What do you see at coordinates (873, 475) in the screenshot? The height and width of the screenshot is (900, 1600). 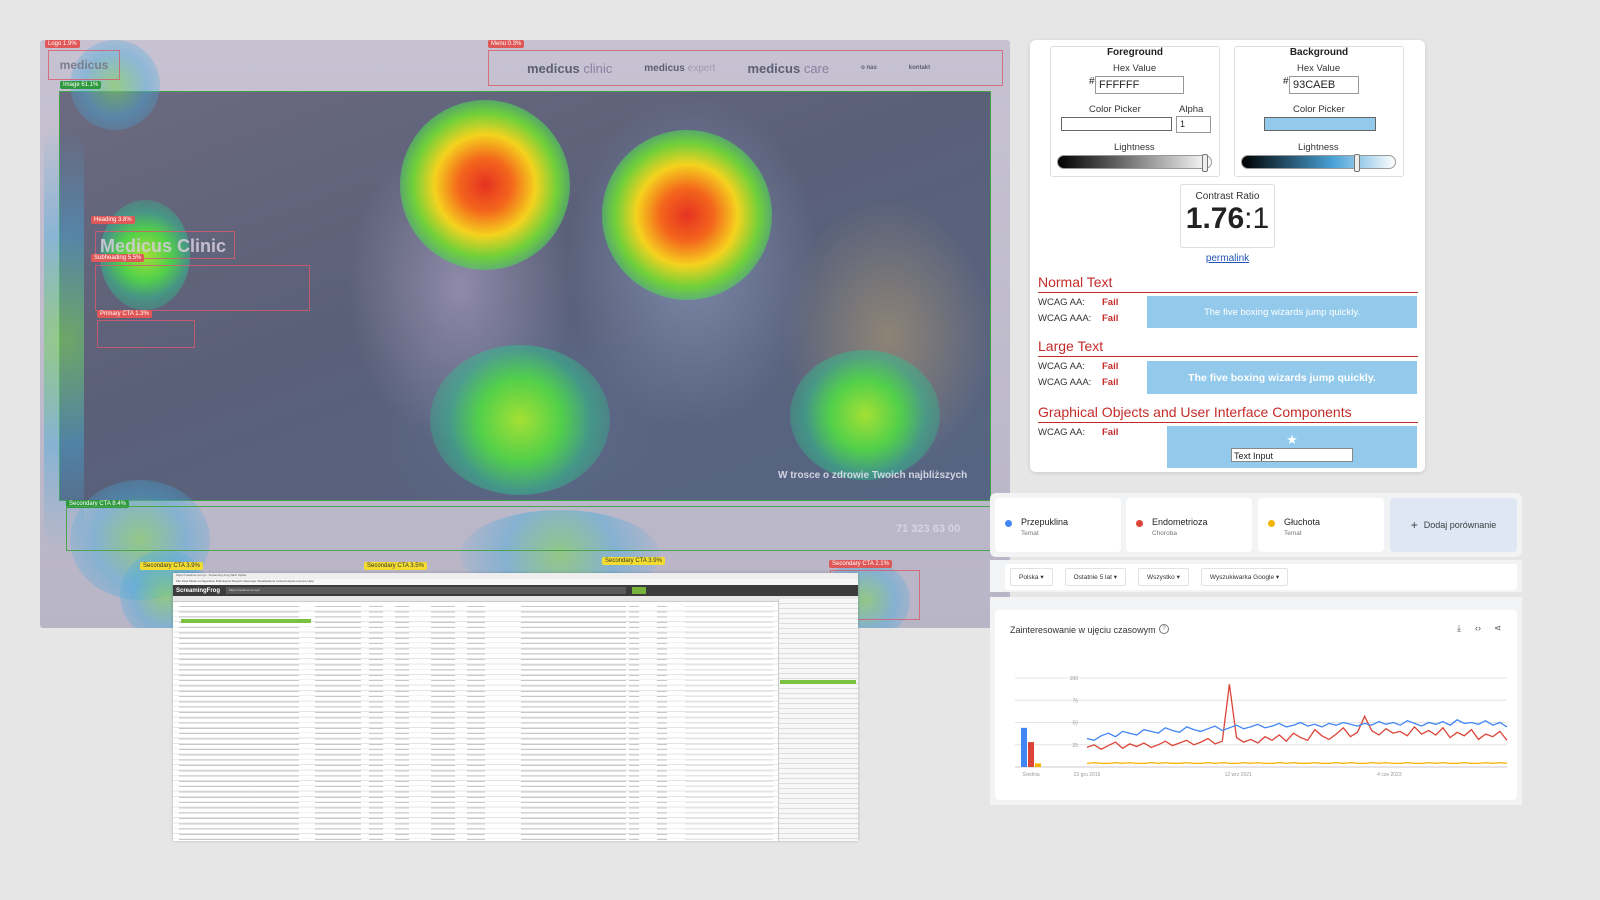 I see `hero-tagline: W trosce o zdrowie Twoich najbliższych` at bounding box center [873, 475].